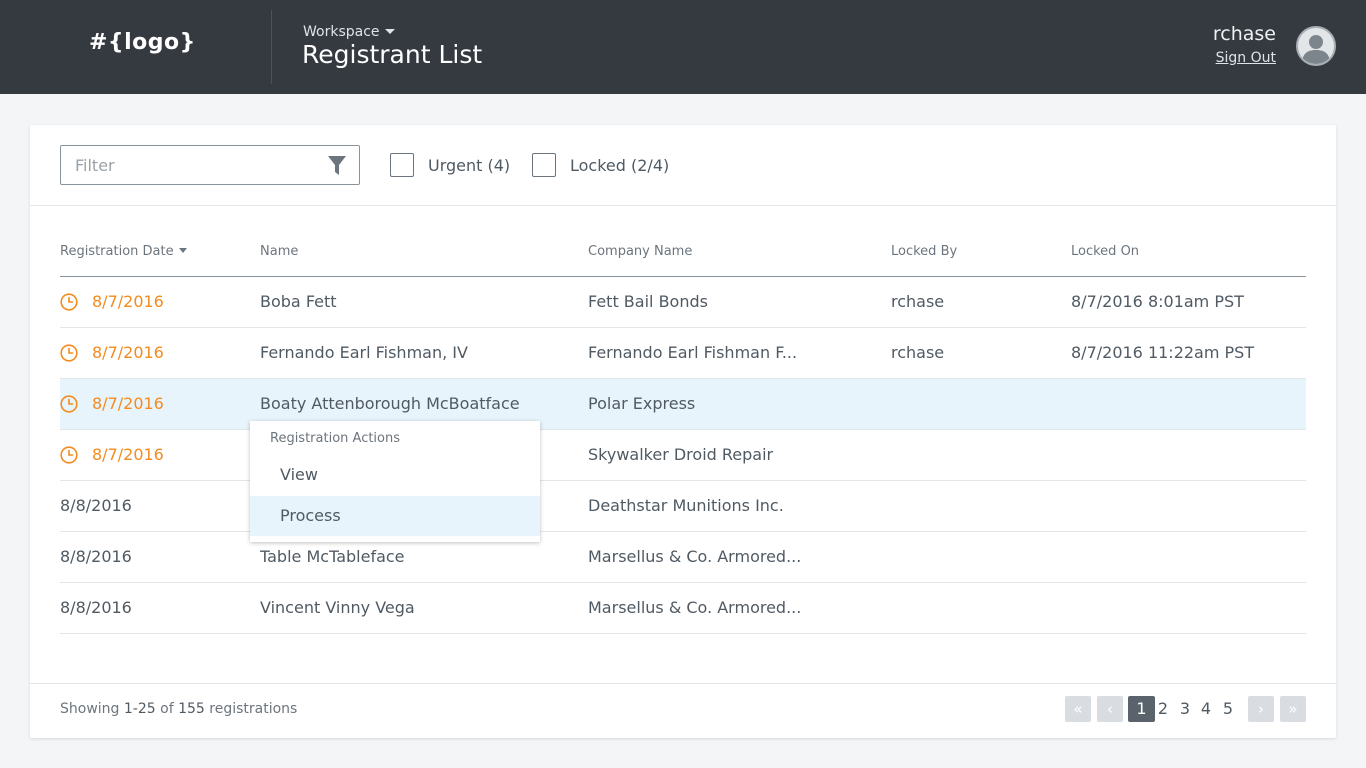 This screenshot has width=1366, height=768. Describe the element at coordinates (1261, 709) in the screenshot. I see `next-page-button: ›` at that location.